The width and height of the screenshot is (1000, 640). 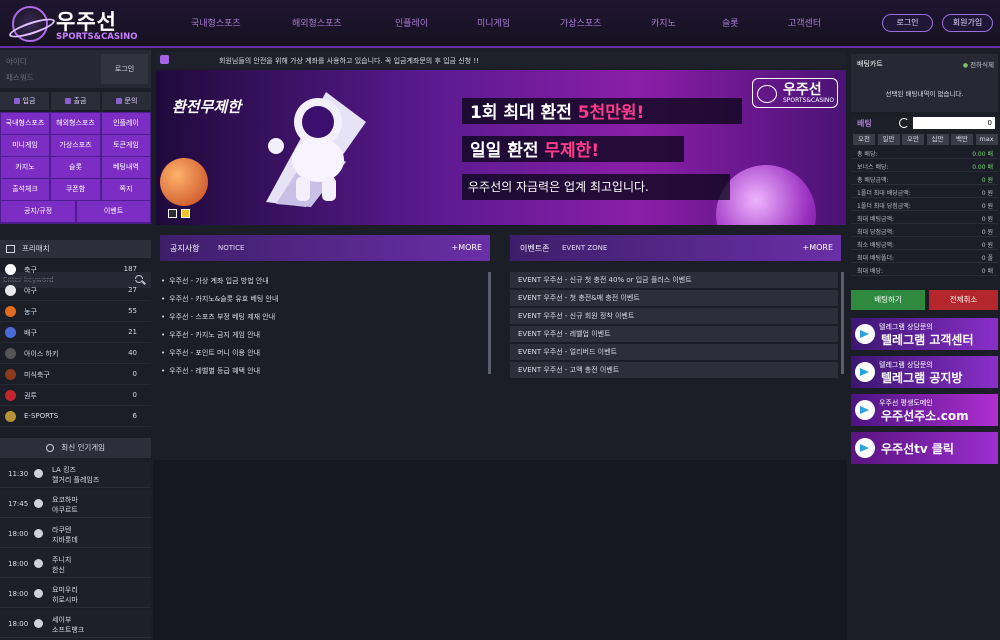 I want to click on menu-inplay: 인플레이, so click(x=126, y=123).